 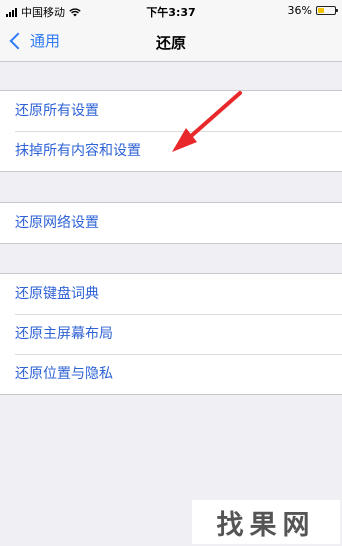 What do you see at coordinates (171, 374) in the screenshot?
I see `reset-location-privacy-row: 还原位置与隐私` at bounding box center [171, 374].